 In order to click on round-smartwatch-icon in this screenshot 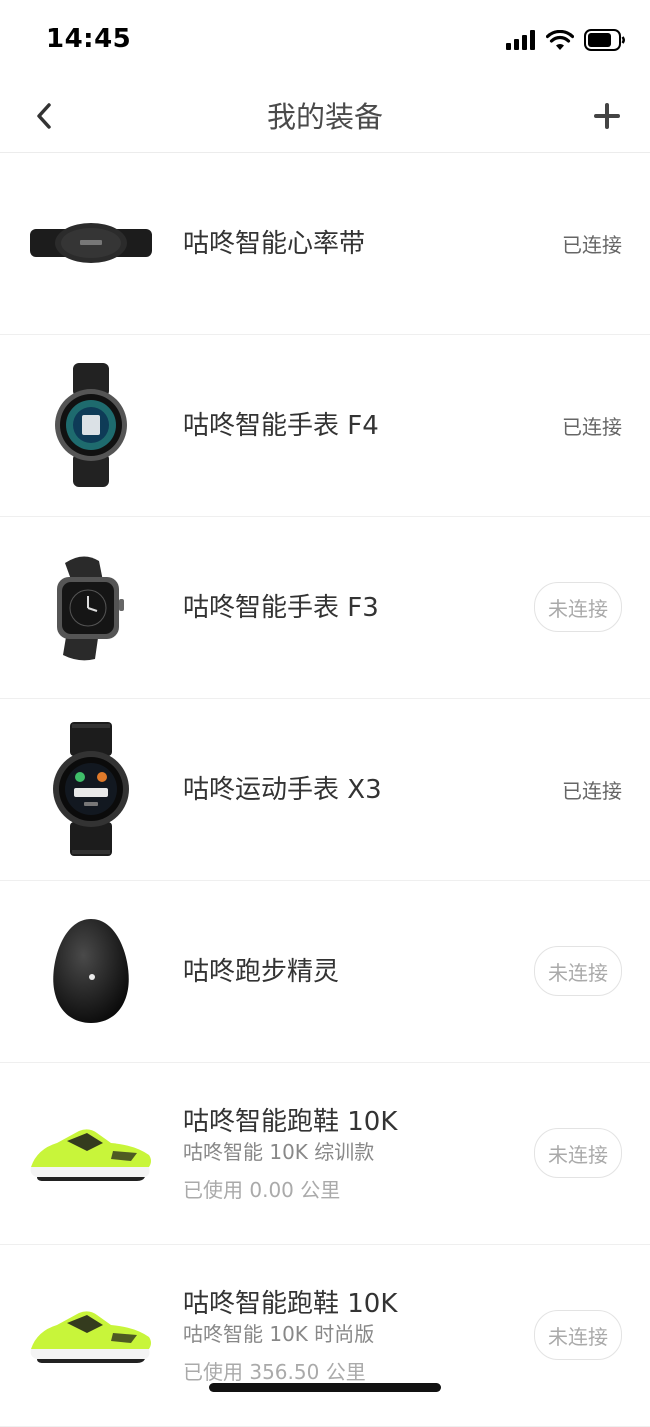, I will do `click(91, 425)`.